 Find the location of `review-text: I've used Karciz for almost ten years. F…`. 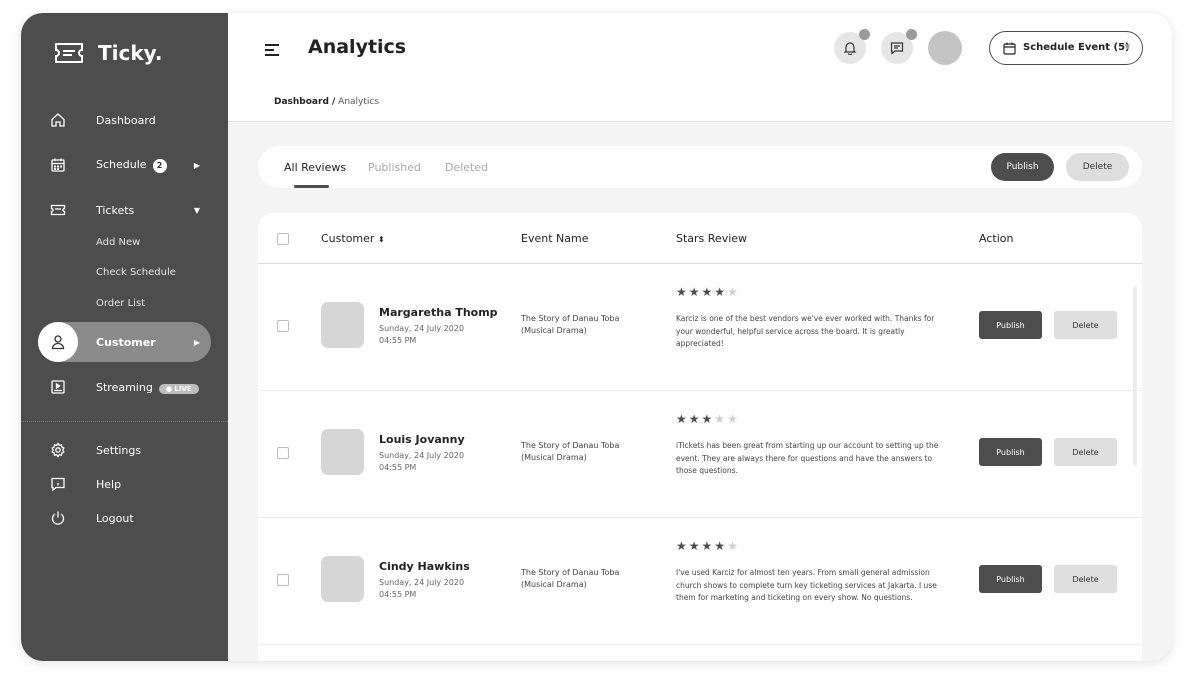

review-text: I've used Karciz for almost ten years. F… is located at coordinates (806, 585).